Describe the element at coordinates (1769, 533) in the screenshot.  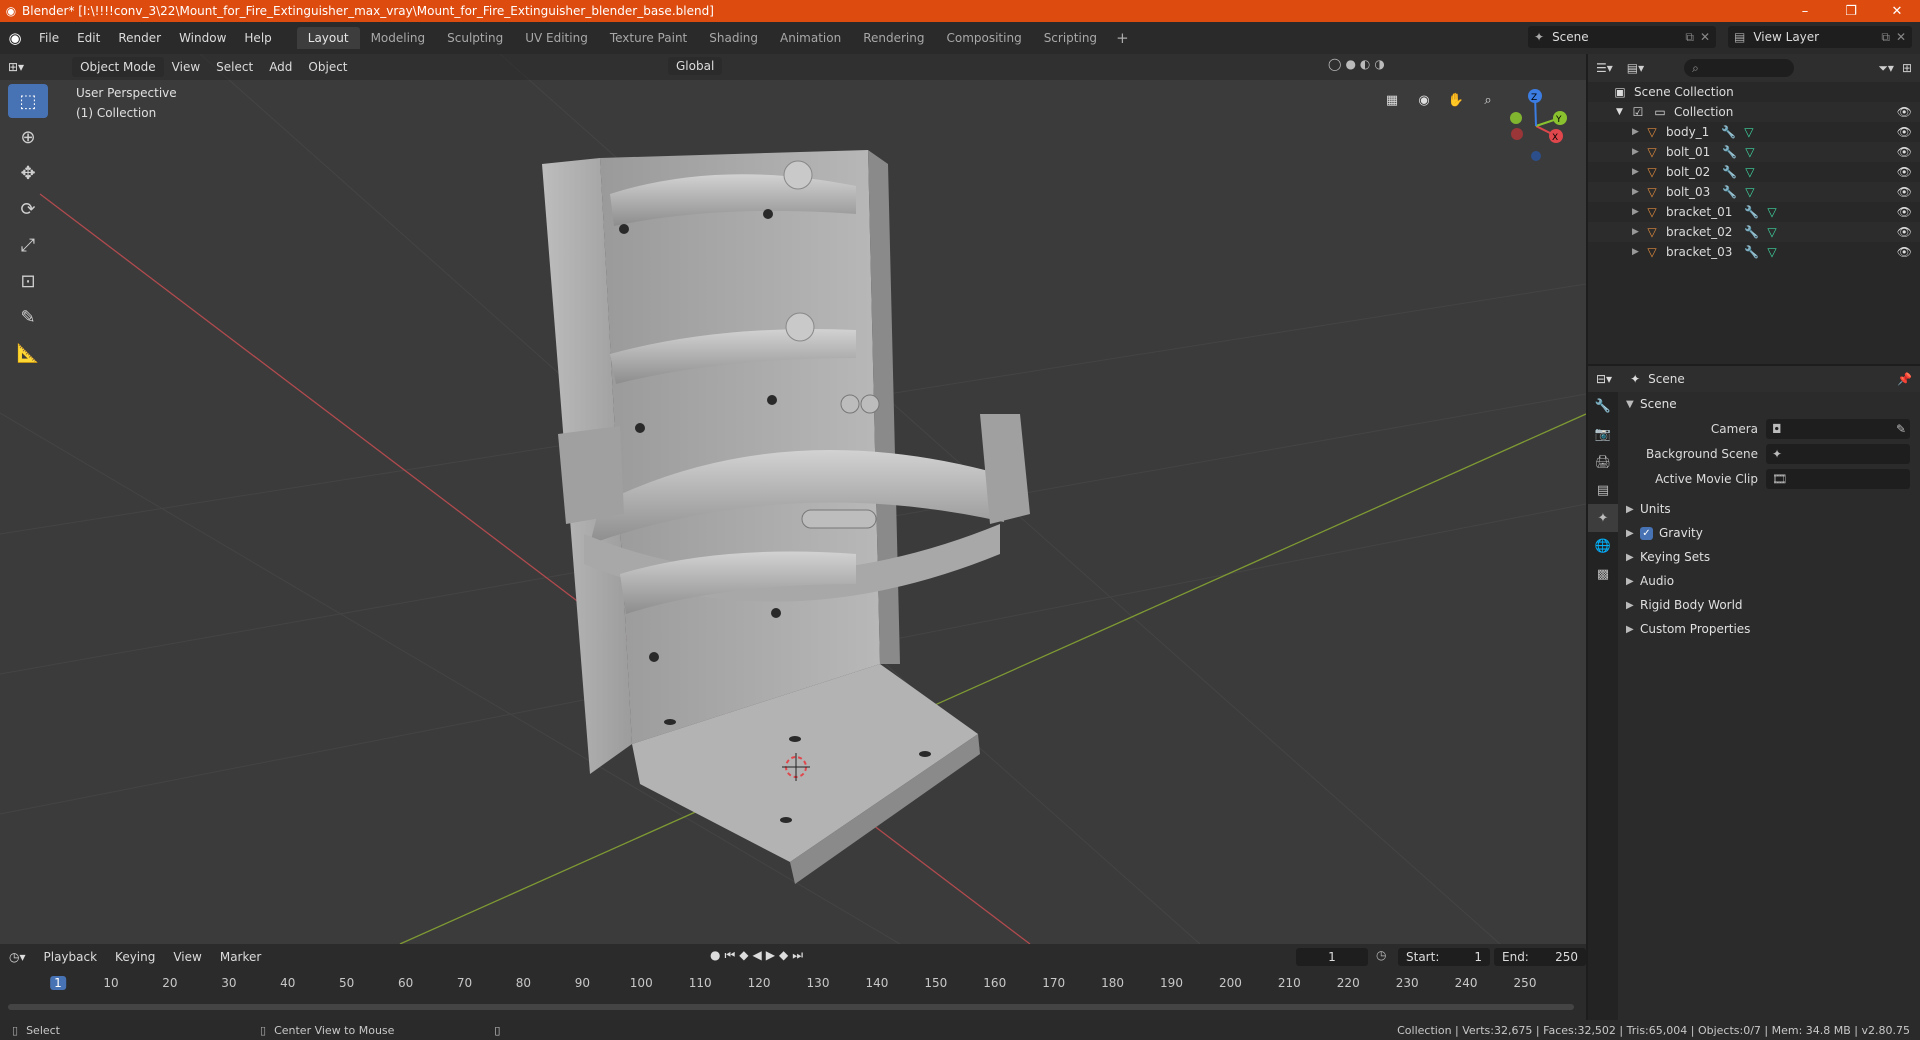
I see `gravity-panel-header: ▶ ✓ Gravity` at that location.